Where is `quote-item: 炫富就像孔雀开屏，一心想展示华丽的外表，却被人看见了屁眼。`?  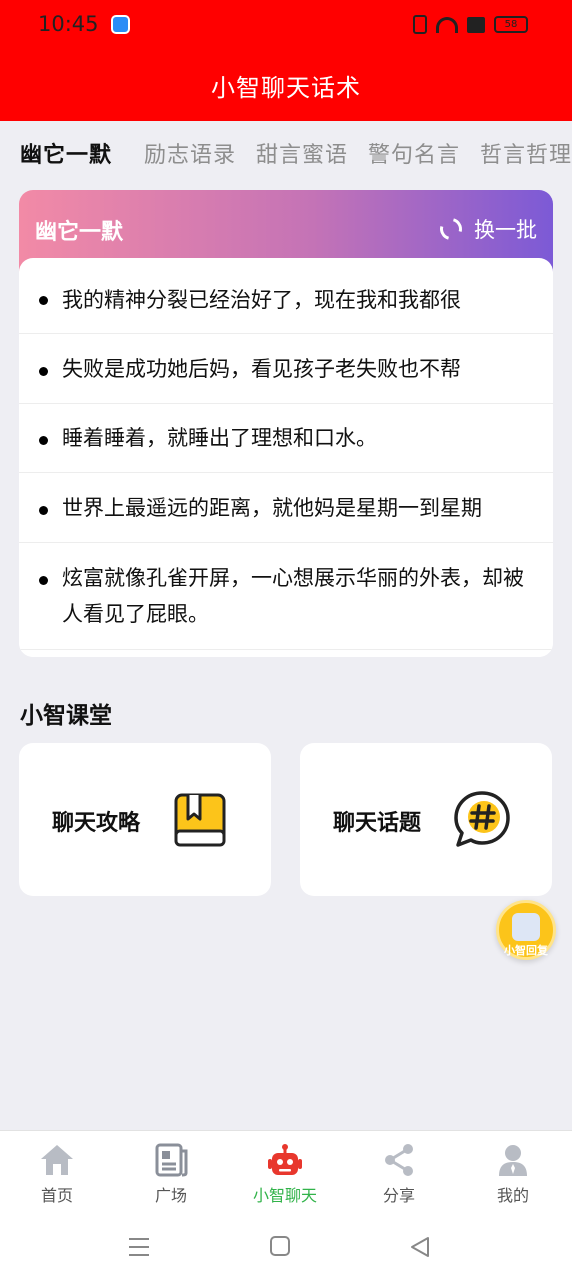 quote-item: 炫富就像孔雀开屏，一心想展示华丽的外表，却被人看见了屁眼。 is located at coordinates (286, 596).